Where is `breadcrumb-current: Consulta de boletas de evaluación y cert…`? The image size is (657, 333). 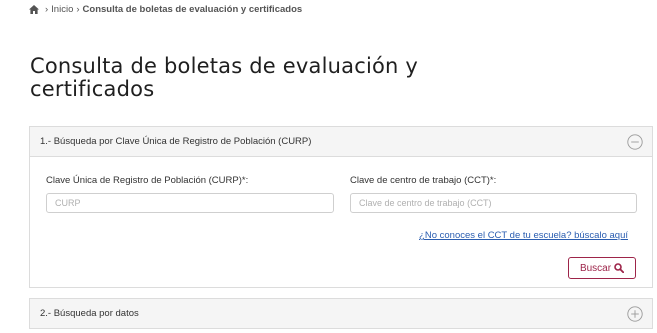 breadcrumb-current: Consulta de boletas de evaluación y cert… is located at coordinates (192, 9).